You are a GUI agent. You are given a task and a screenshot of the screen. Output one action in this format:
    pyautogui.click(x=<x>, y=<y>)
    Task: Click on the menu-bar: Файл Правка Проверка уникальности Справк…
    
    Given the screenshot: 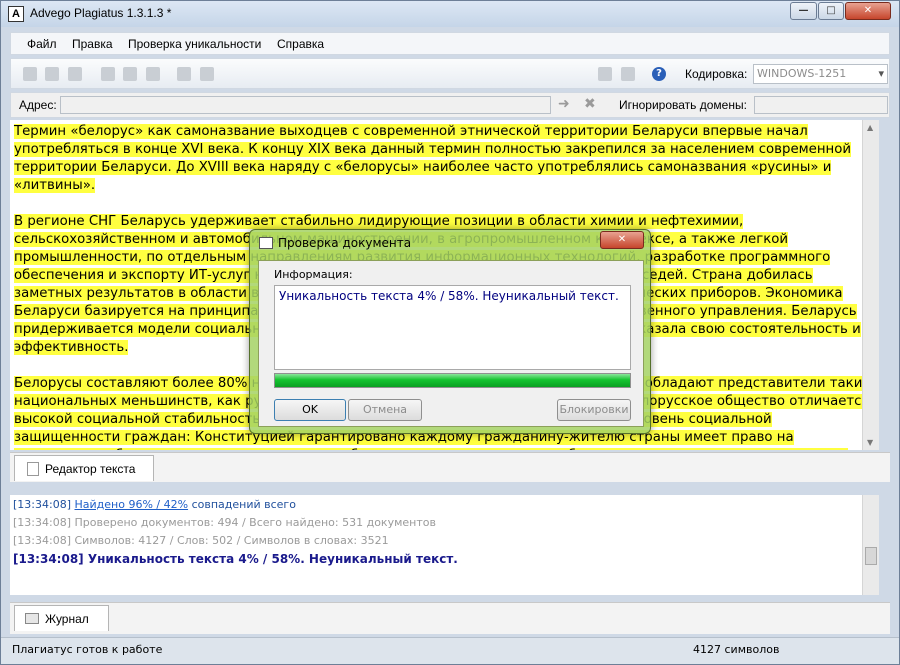 What is the action you would take?
    pyautogui.click(x=450, y=43)
    